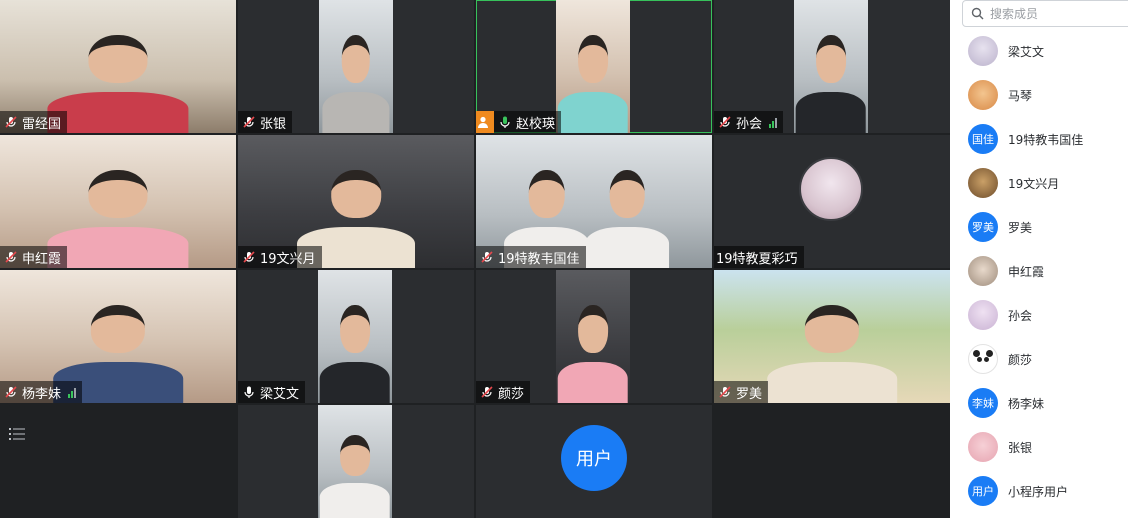  What do you see at coordinates (1006, 271) in the screenshot?
I see `member-item: 申红霞` at bounding box center [1006, 271].